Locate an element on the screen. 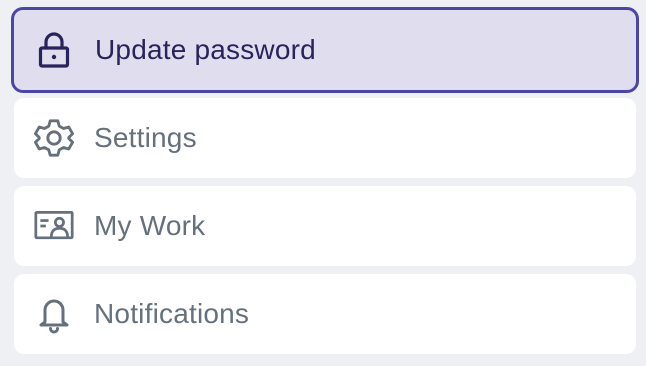 The width and height of the screenshot is (646, 366). menu-item-label: Settings is located at coordinates (145, 137).